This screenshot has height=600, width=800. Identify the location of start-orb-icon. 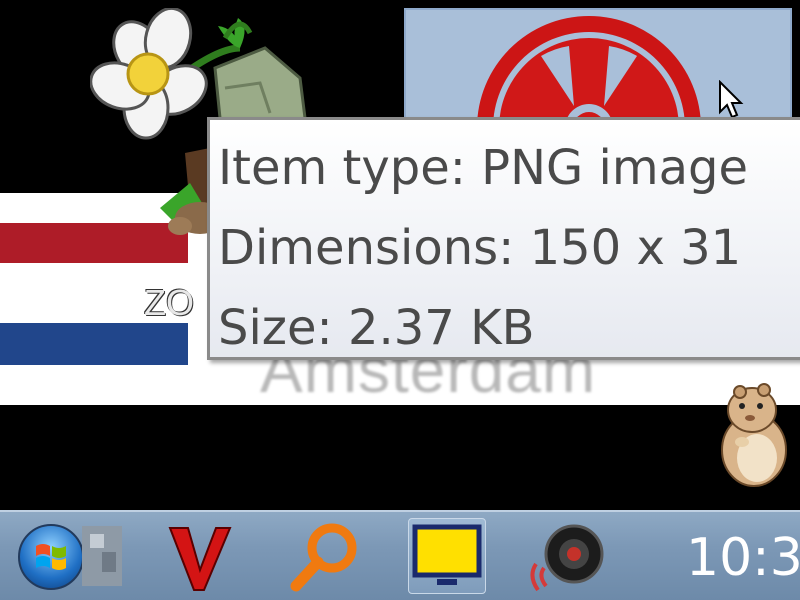
(51, 557).